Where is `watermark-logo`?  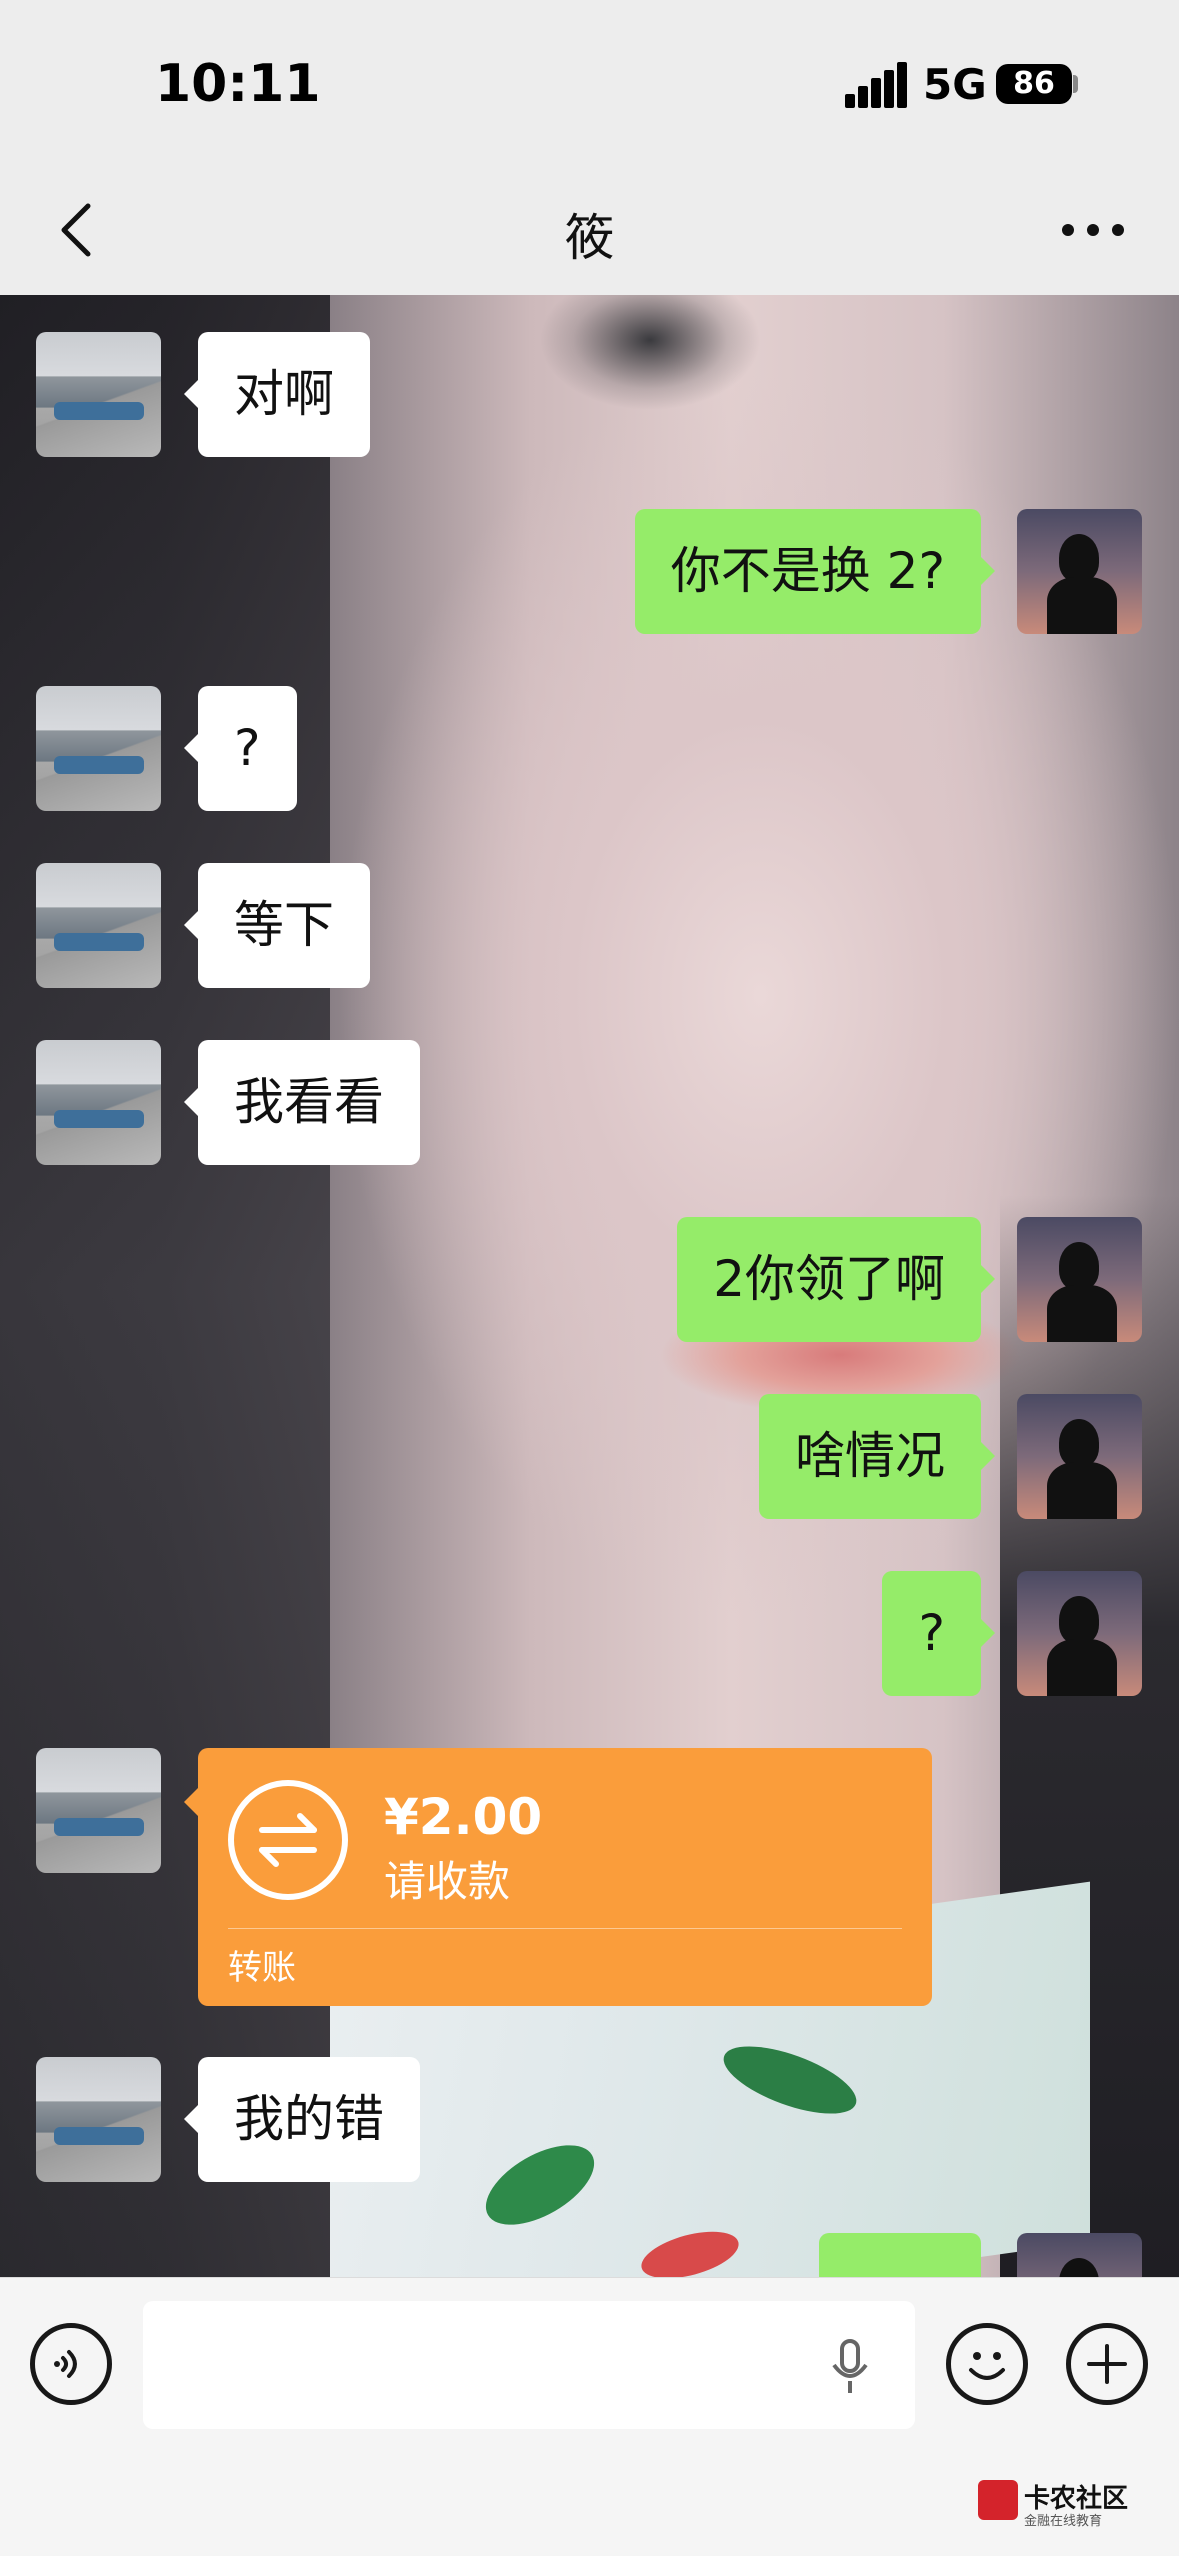
watermark-logo is located at coordinates (998, 2500).